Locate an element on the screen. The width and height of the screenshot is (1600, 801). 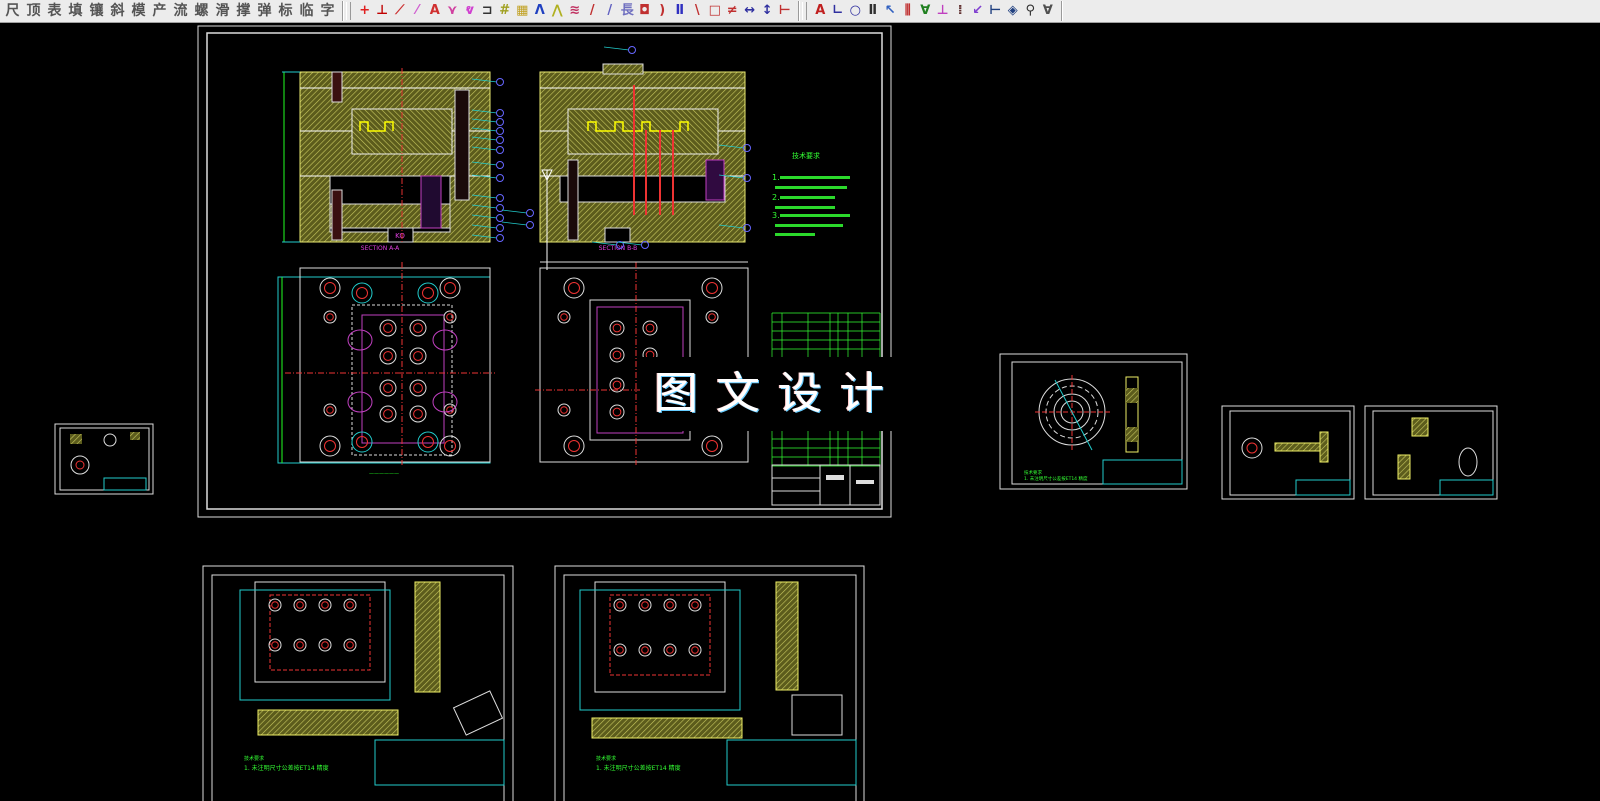
base-dim-icon: Ⅱ is located at coordinates (873, 11).